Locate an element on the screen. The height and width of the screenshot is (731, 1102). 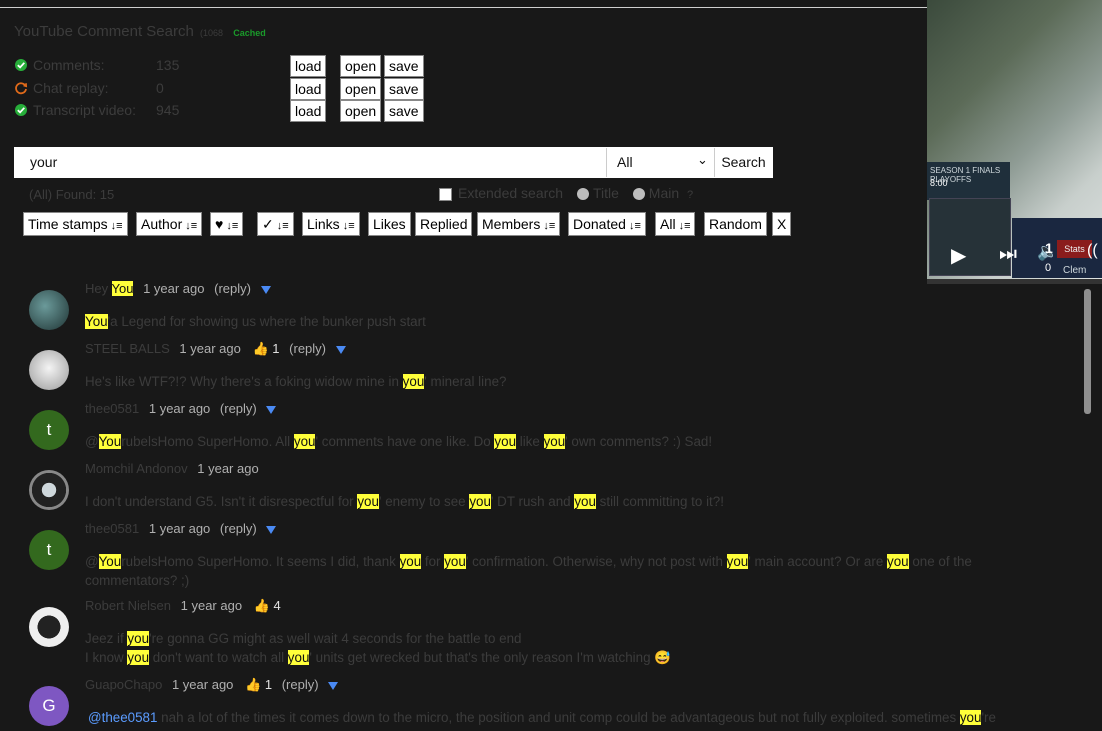
extended-search-checkbox is located at coordinates (445, 194).